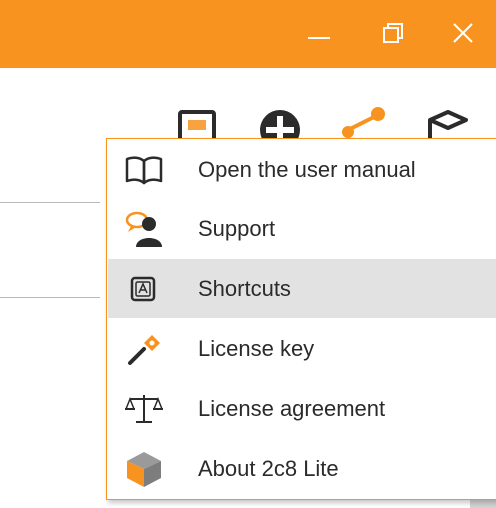 This screenshot has width=496, height=508. I want to click on menu-item-label: License key, so click(256, 348).